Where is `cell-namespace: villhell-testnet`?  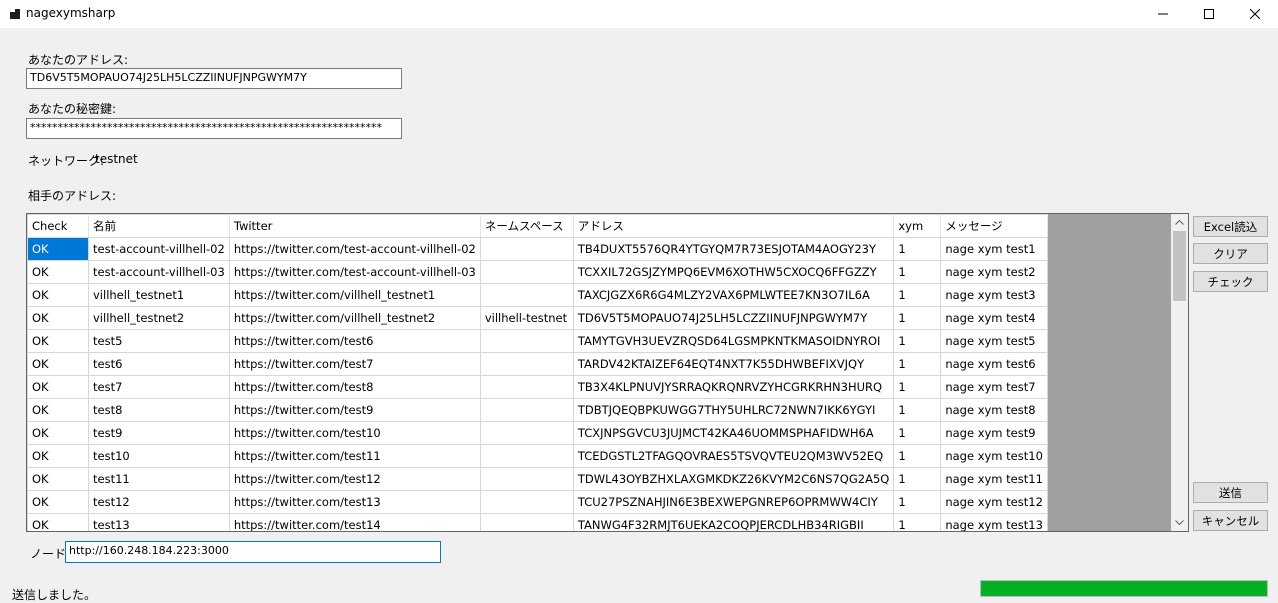
cell-namespace: villhell-testnet is located at coordinates (526, 318).